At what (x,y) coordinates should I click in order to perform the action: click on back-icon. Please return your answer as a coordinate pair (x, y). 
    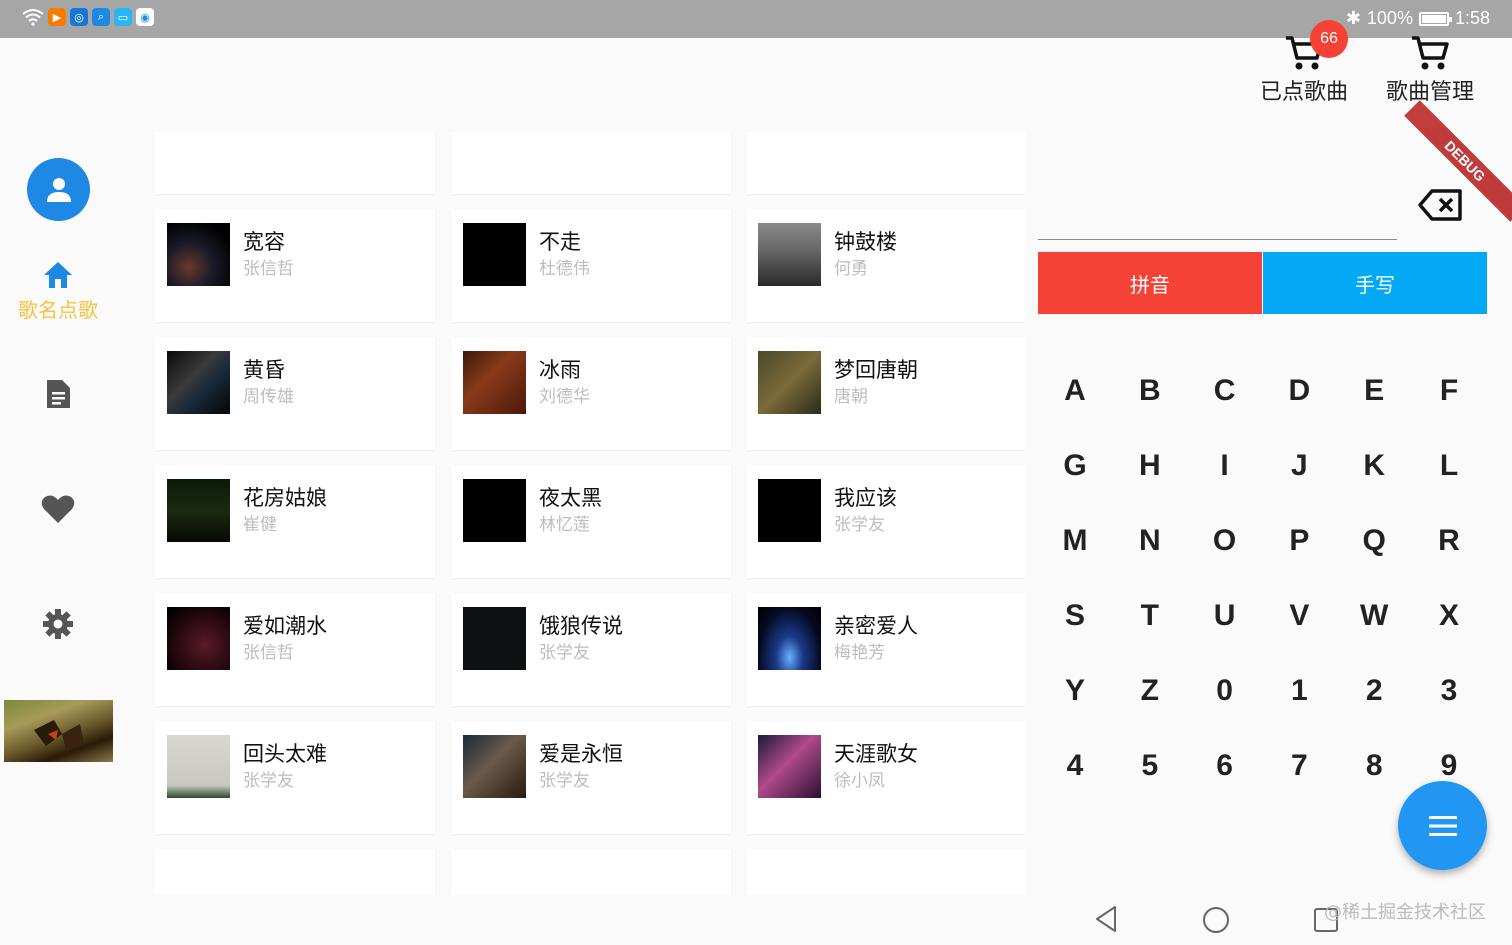
    Looking at the image, I should click on (1106, 919).